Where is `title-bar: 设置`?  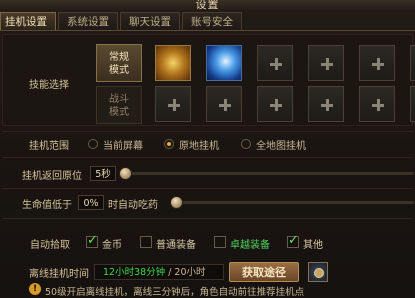
title-bar: 设置 is located at coordinates (207, 5).